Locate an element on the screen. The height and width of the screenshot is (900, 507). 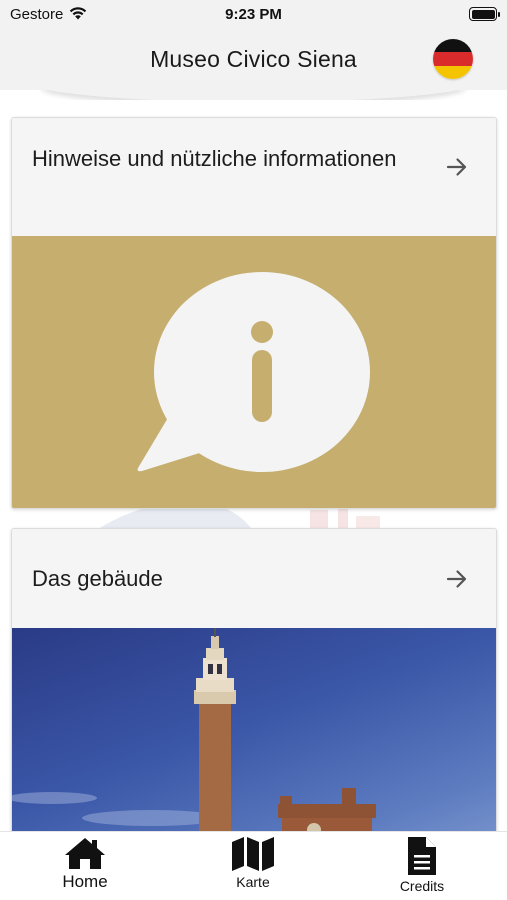
home-icon is located at coordinates (85, 853).